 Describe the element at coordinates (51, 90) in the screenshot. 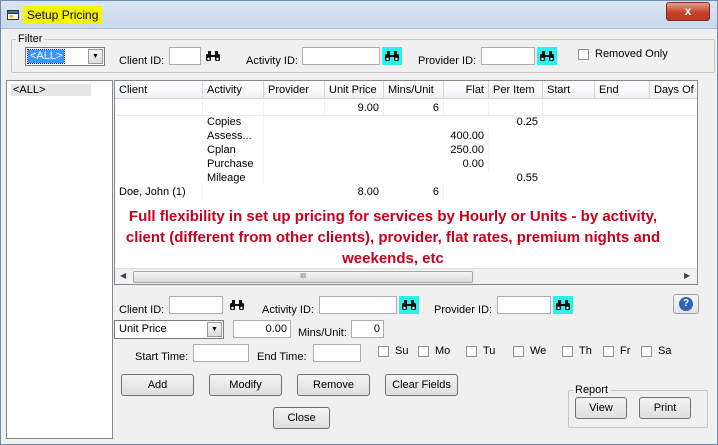

I see `tree-item-all: <ALL>` at that location.